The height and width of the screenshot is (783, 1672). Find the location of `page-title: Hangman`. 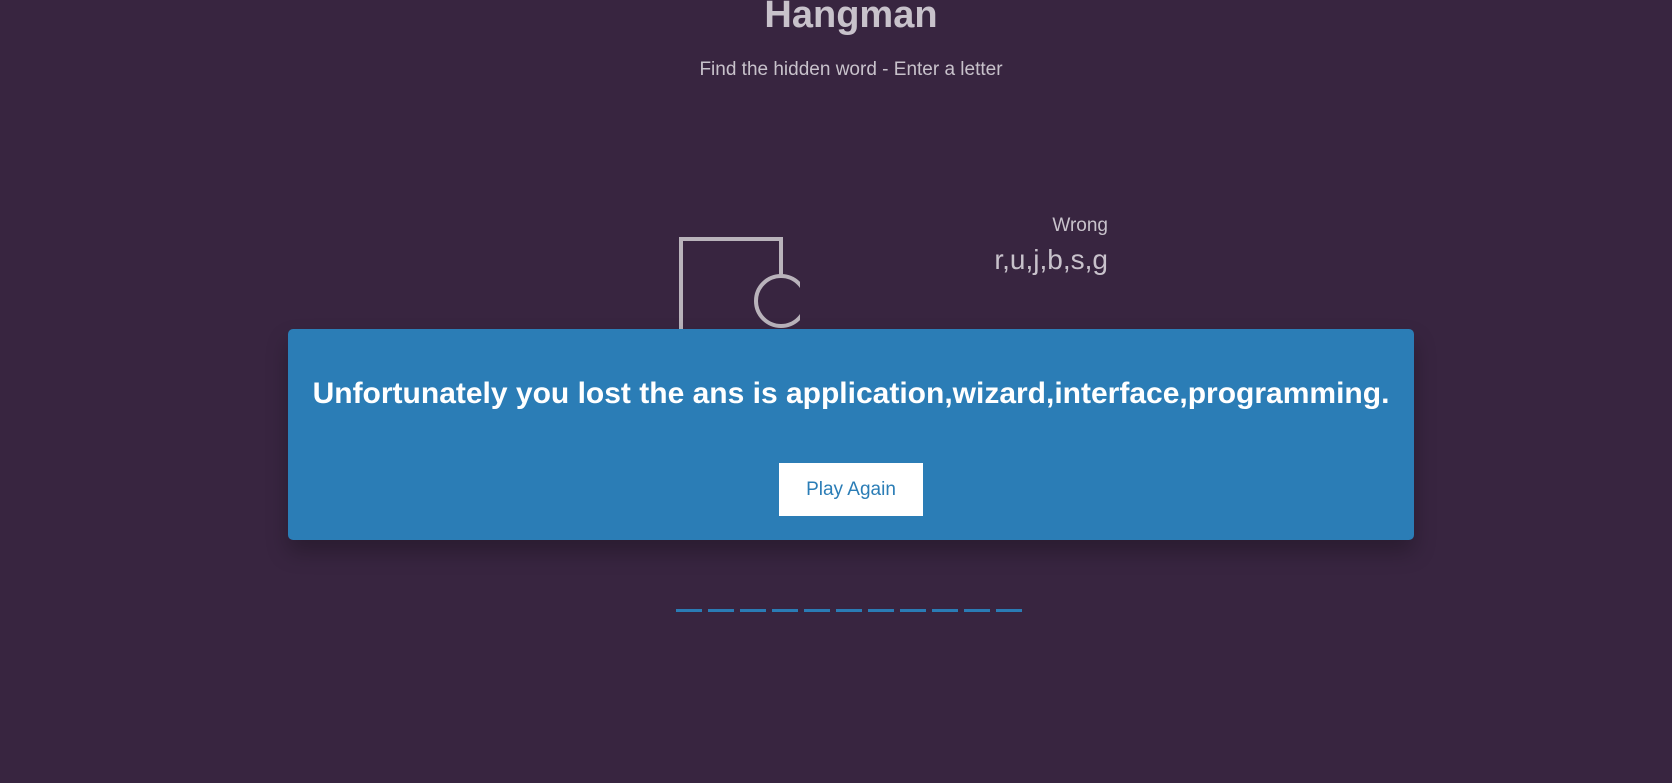

page-title: Hangman is located at coordinates (851, 18).